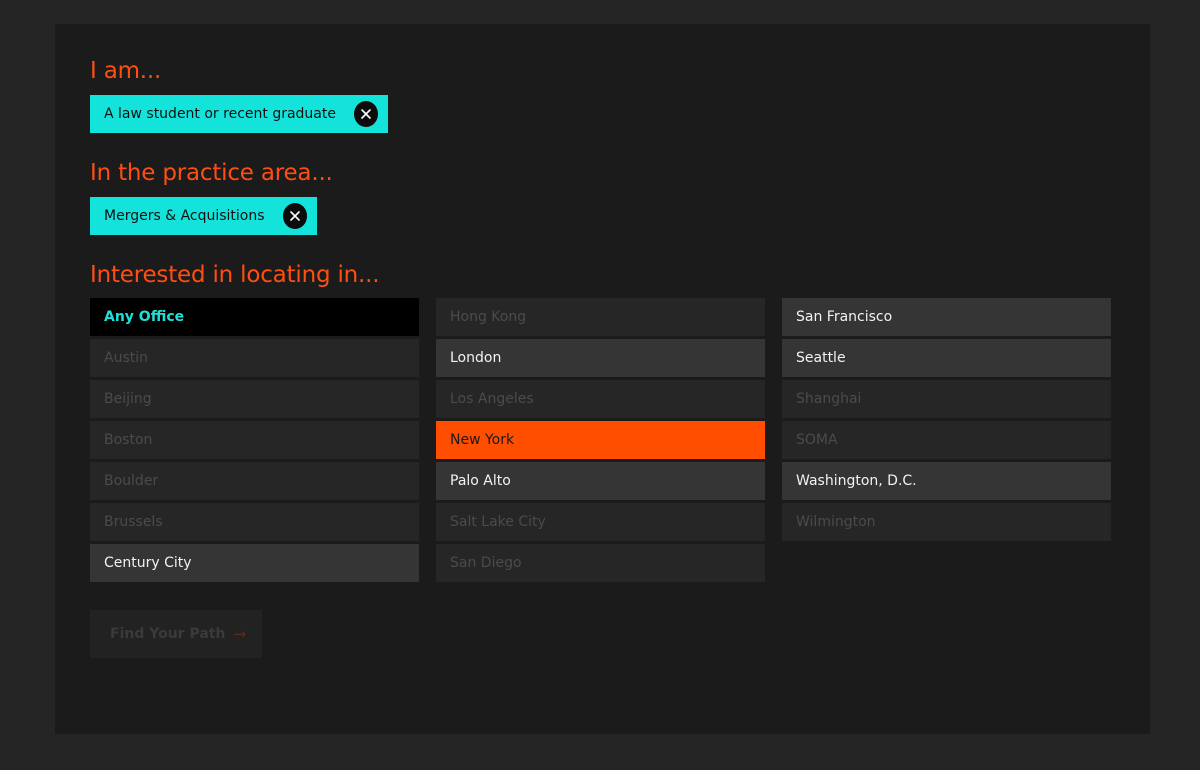  What do you see at coordinates (946, 481) in the screenshot?
I see `office-option-washington-d-c: Washington, D.C.` at bounding box center [946, 481].